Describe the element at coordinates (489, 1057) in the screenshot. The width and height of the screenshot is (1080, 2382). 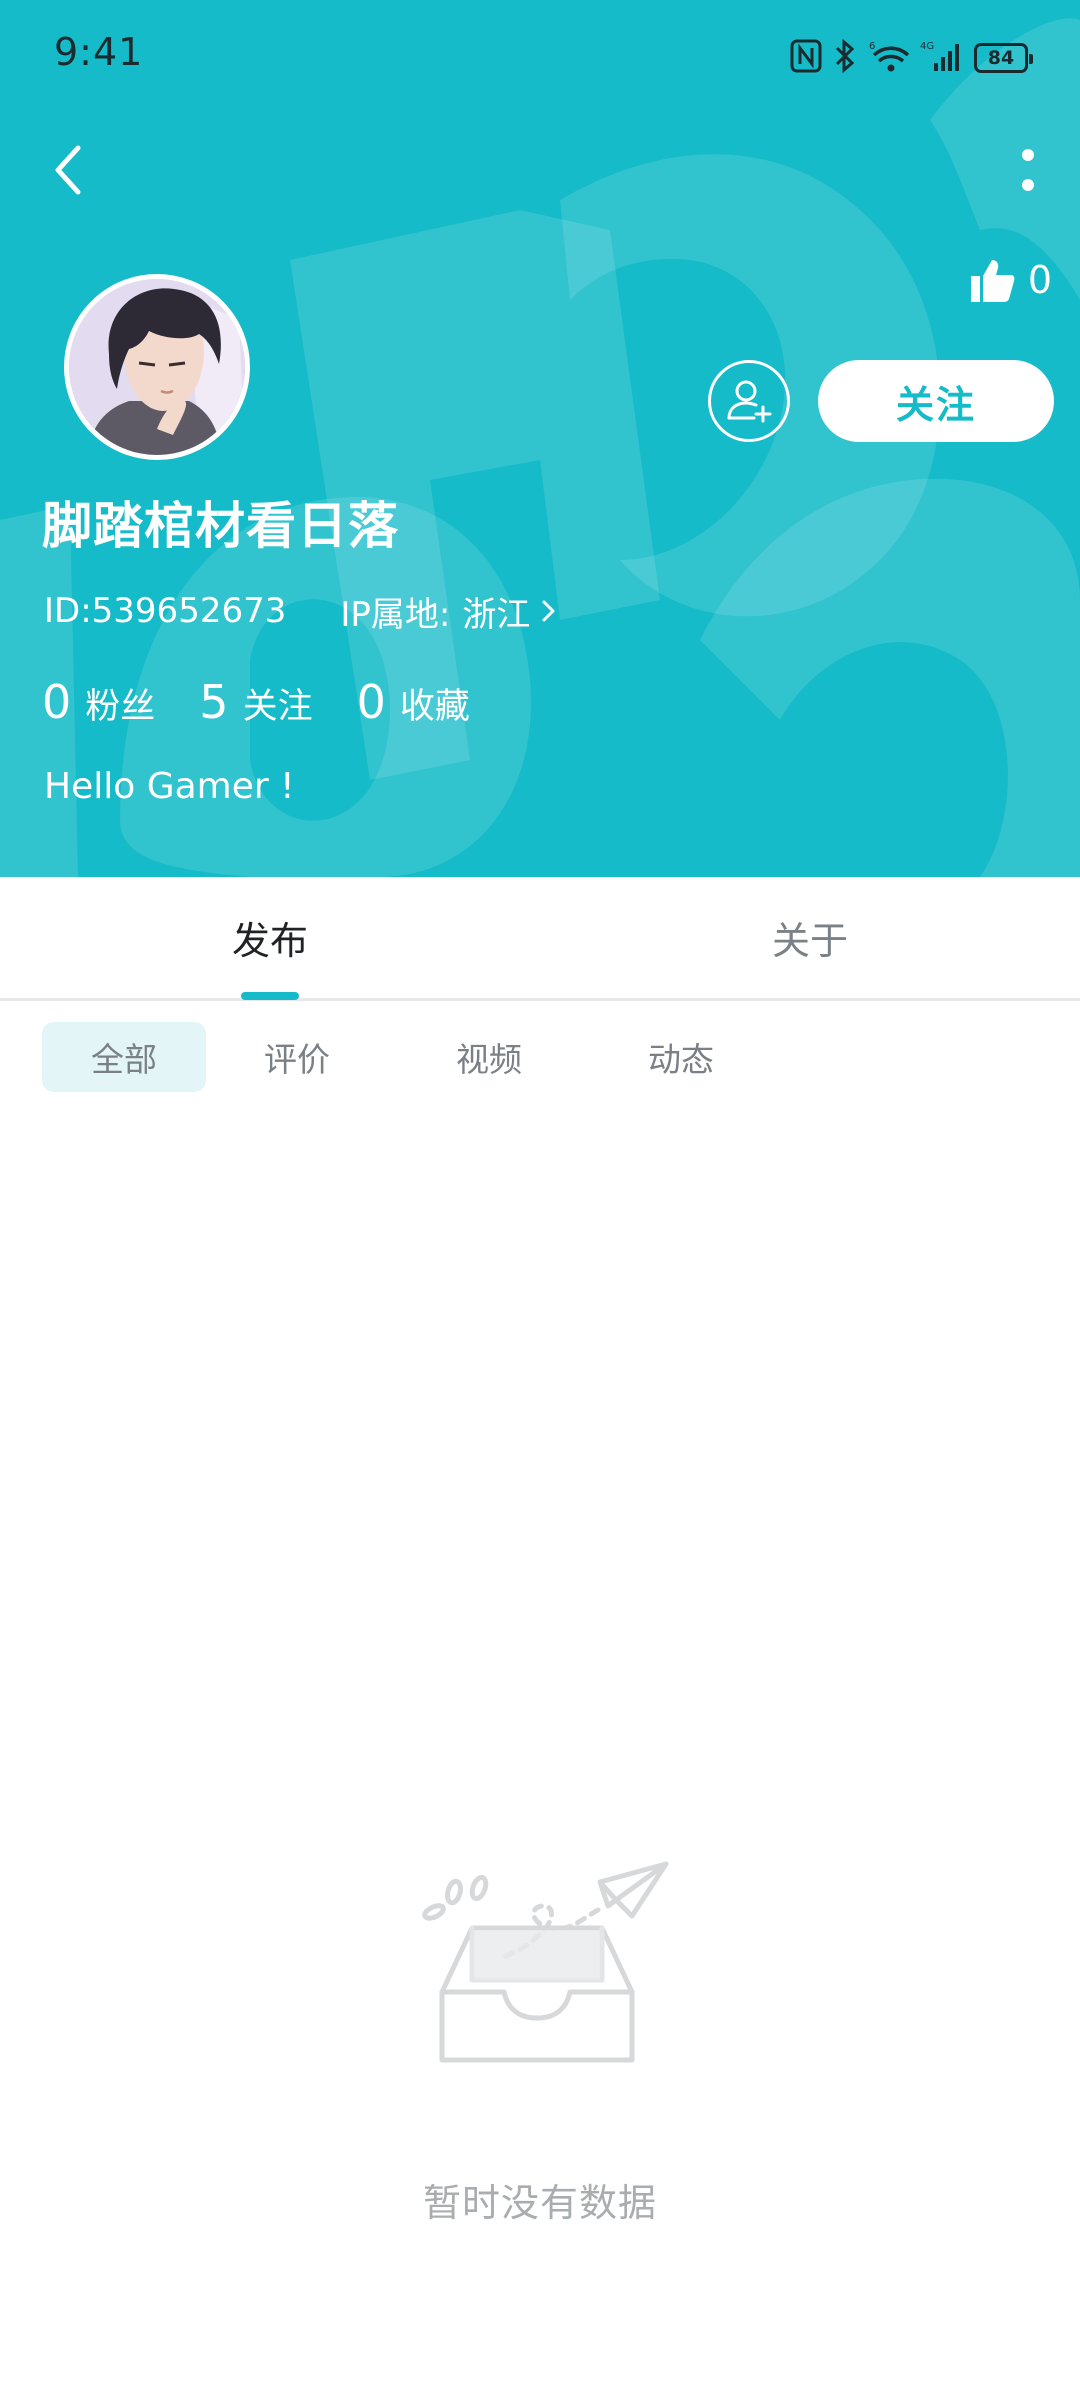
I see `filter-videos: 视频` at that location.